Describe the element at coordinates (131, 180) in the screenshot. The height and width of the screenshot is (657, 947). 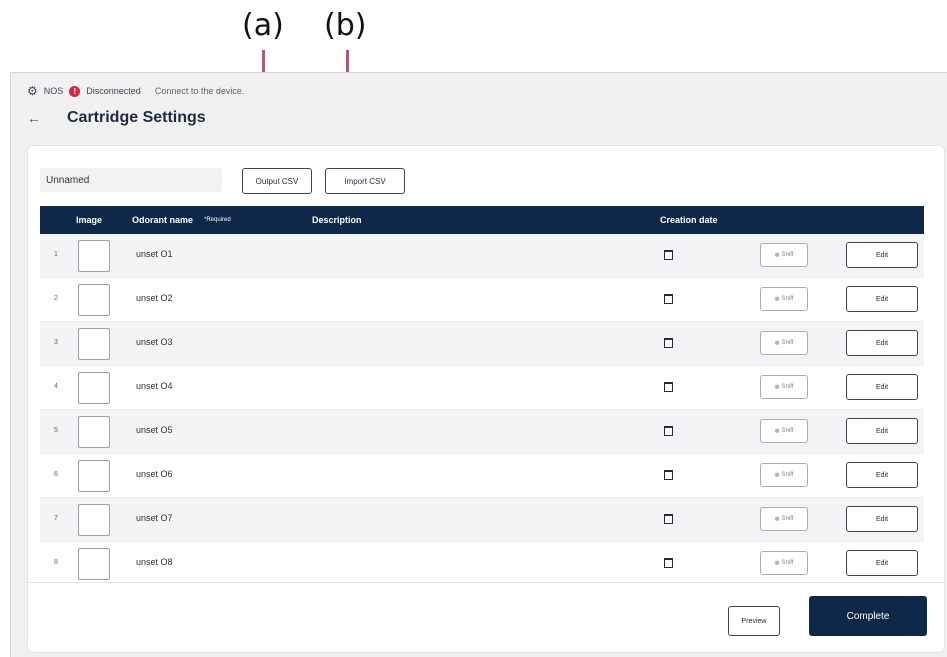
I see `cartridge-name-input` at that location.